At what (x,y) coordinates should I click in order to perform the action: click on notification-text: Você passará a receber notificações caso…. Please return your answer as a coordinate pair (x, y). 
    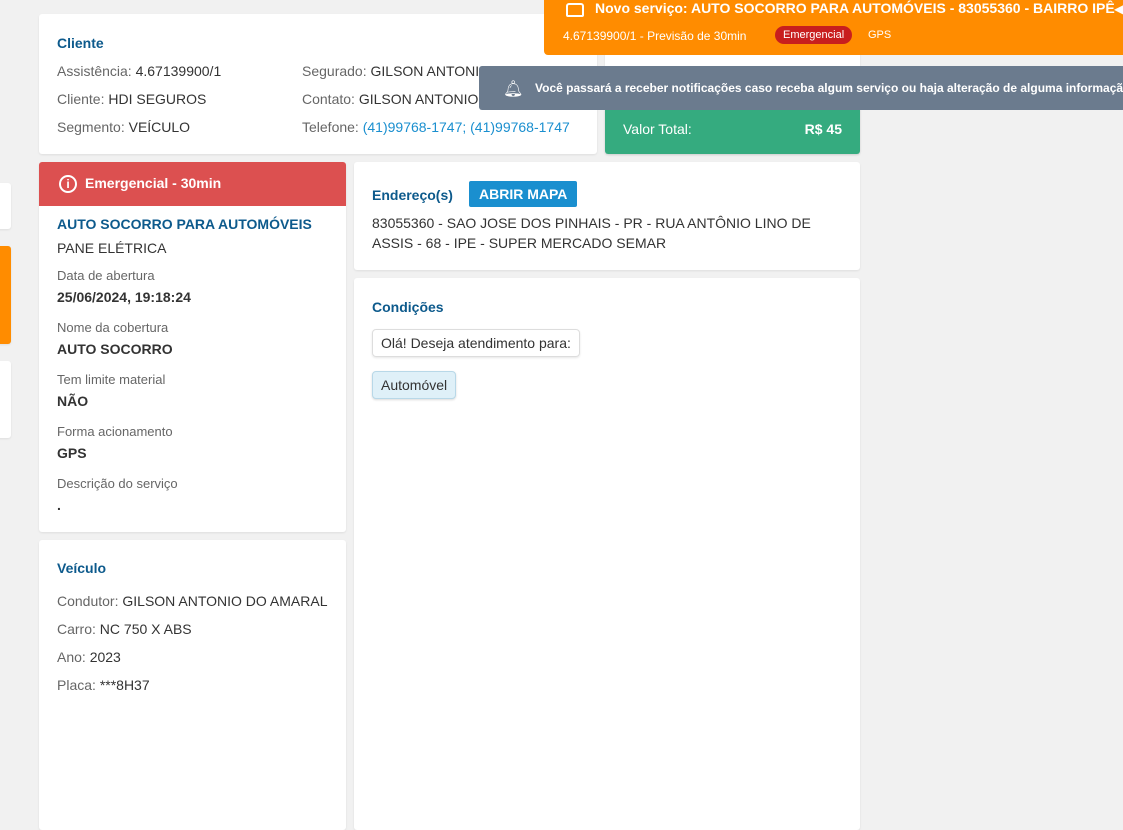
    Looking at the image, I should click on (829, 88).